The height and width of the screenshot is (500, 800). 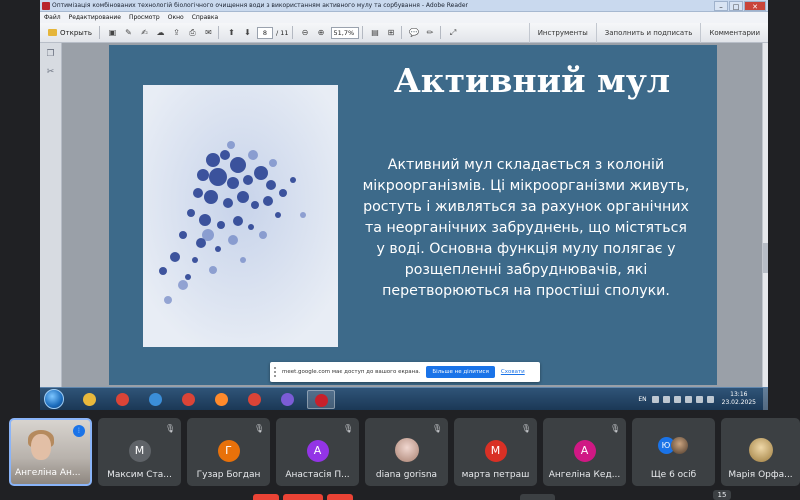 What do you see at coordinates (228, 475) in the screenshot?
I see `participant-name: Гузар Богдан` at bounding box center [228, 475].